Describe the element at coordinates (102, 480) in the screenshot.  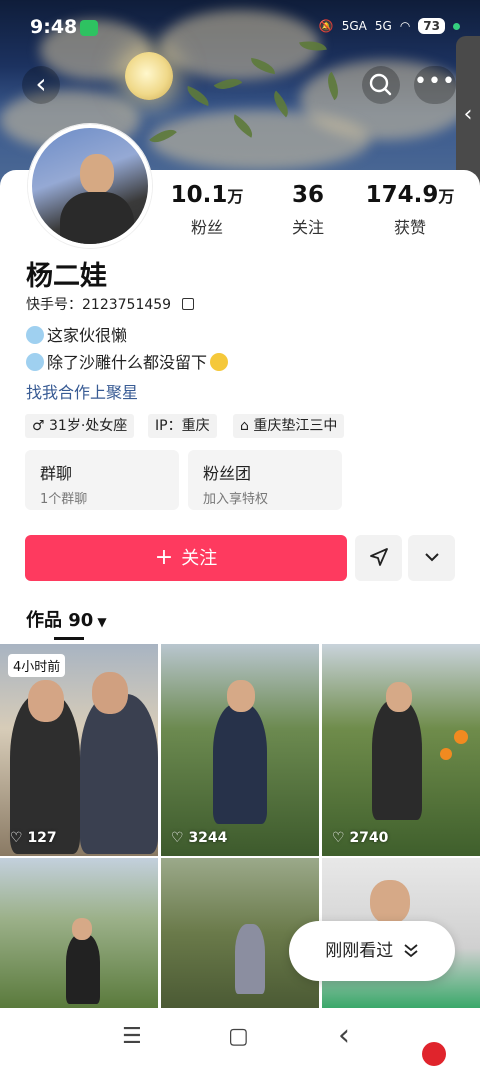
I see `group-chat-card: 群聊 1个群聊` at that location.